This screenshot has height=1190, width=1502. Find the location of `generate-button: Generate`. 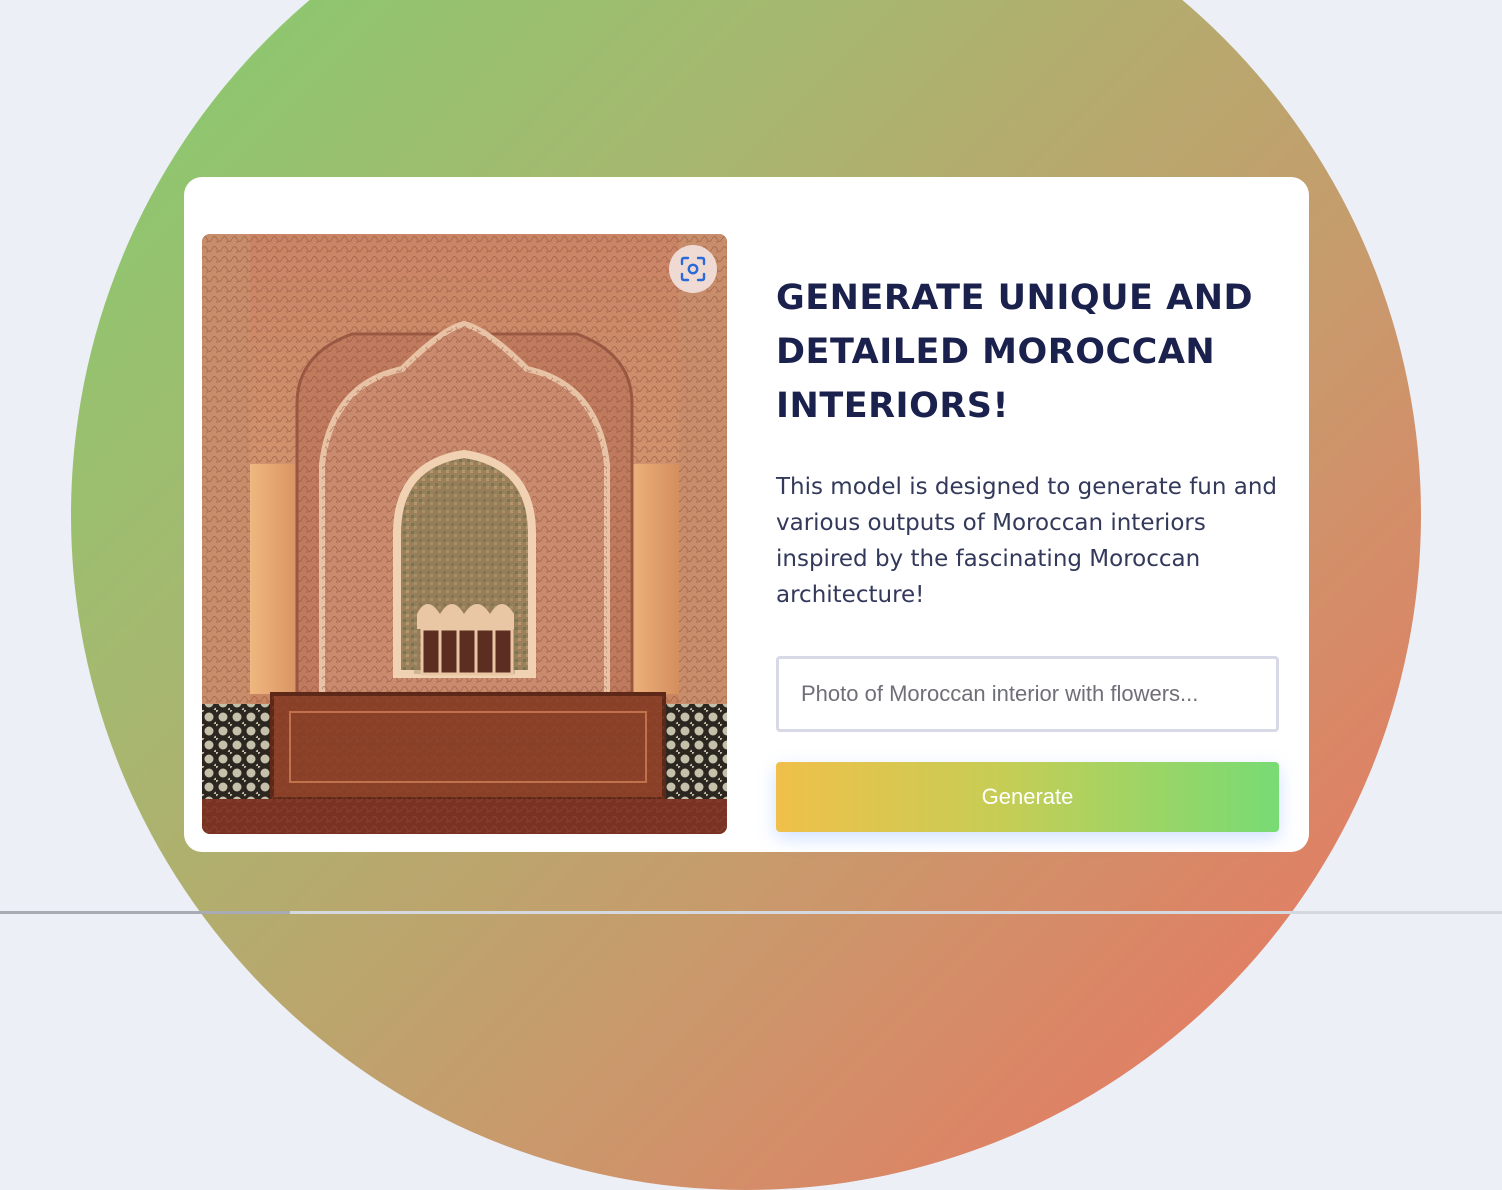

generate-button: Generate is located at coordinates (1027, 797).